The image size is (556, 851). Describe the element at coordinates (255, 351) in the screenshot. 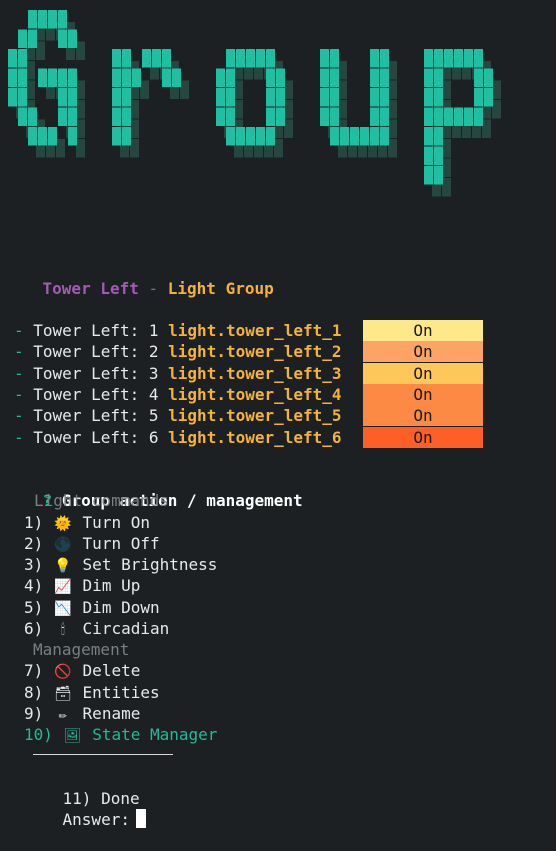

I see `entity-id: light.tower_left_2` at that location.